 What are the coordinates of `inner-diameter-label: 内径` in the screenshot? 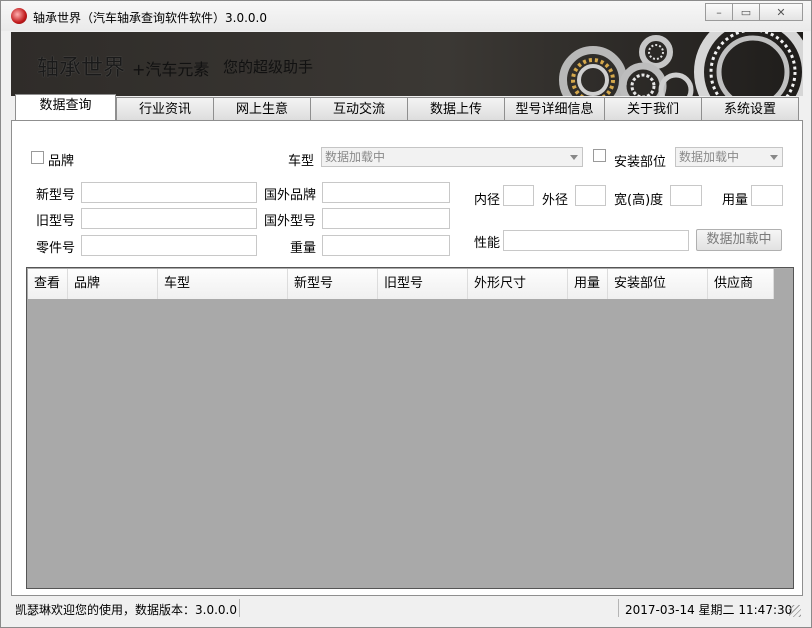 It's located at (487, 200).